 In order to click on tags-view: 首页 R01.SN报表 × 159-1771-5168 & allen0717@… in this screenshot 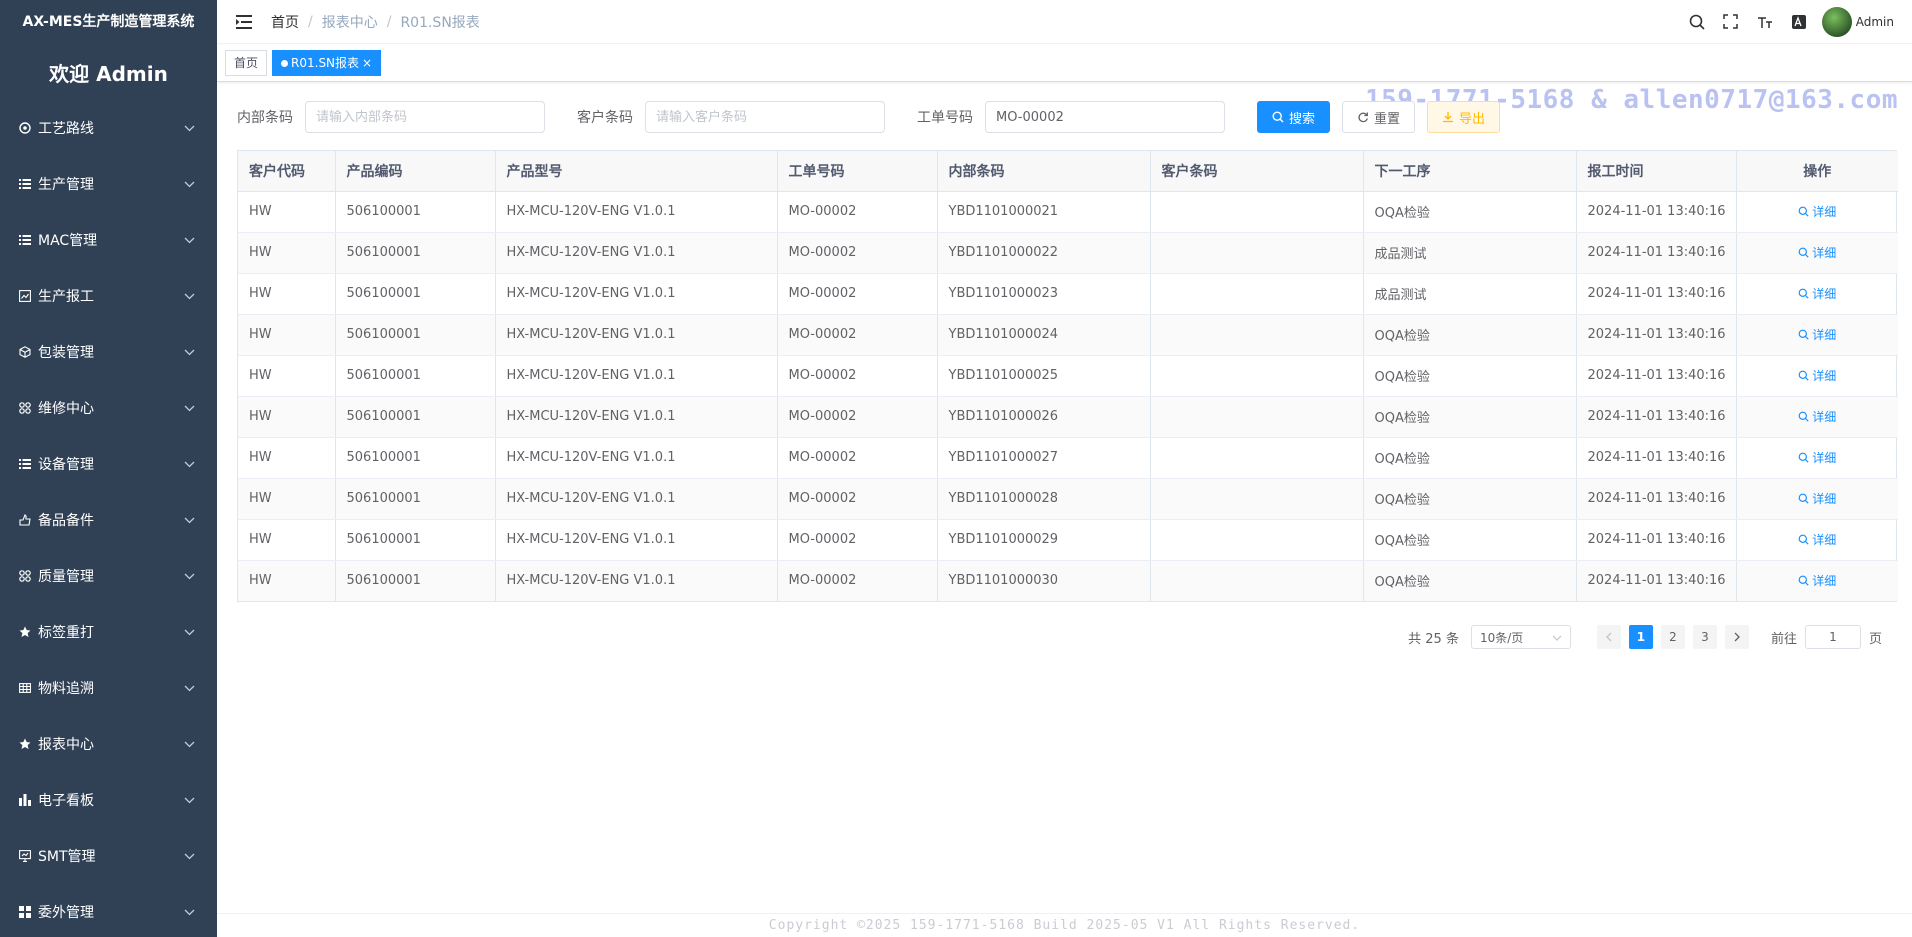, I will do `click(1064, 80)`.